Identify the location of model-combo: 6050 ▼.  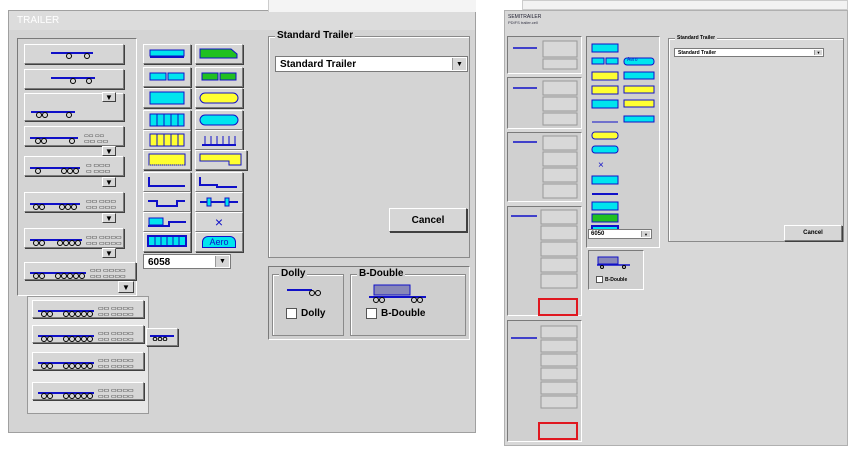
(620, 234).